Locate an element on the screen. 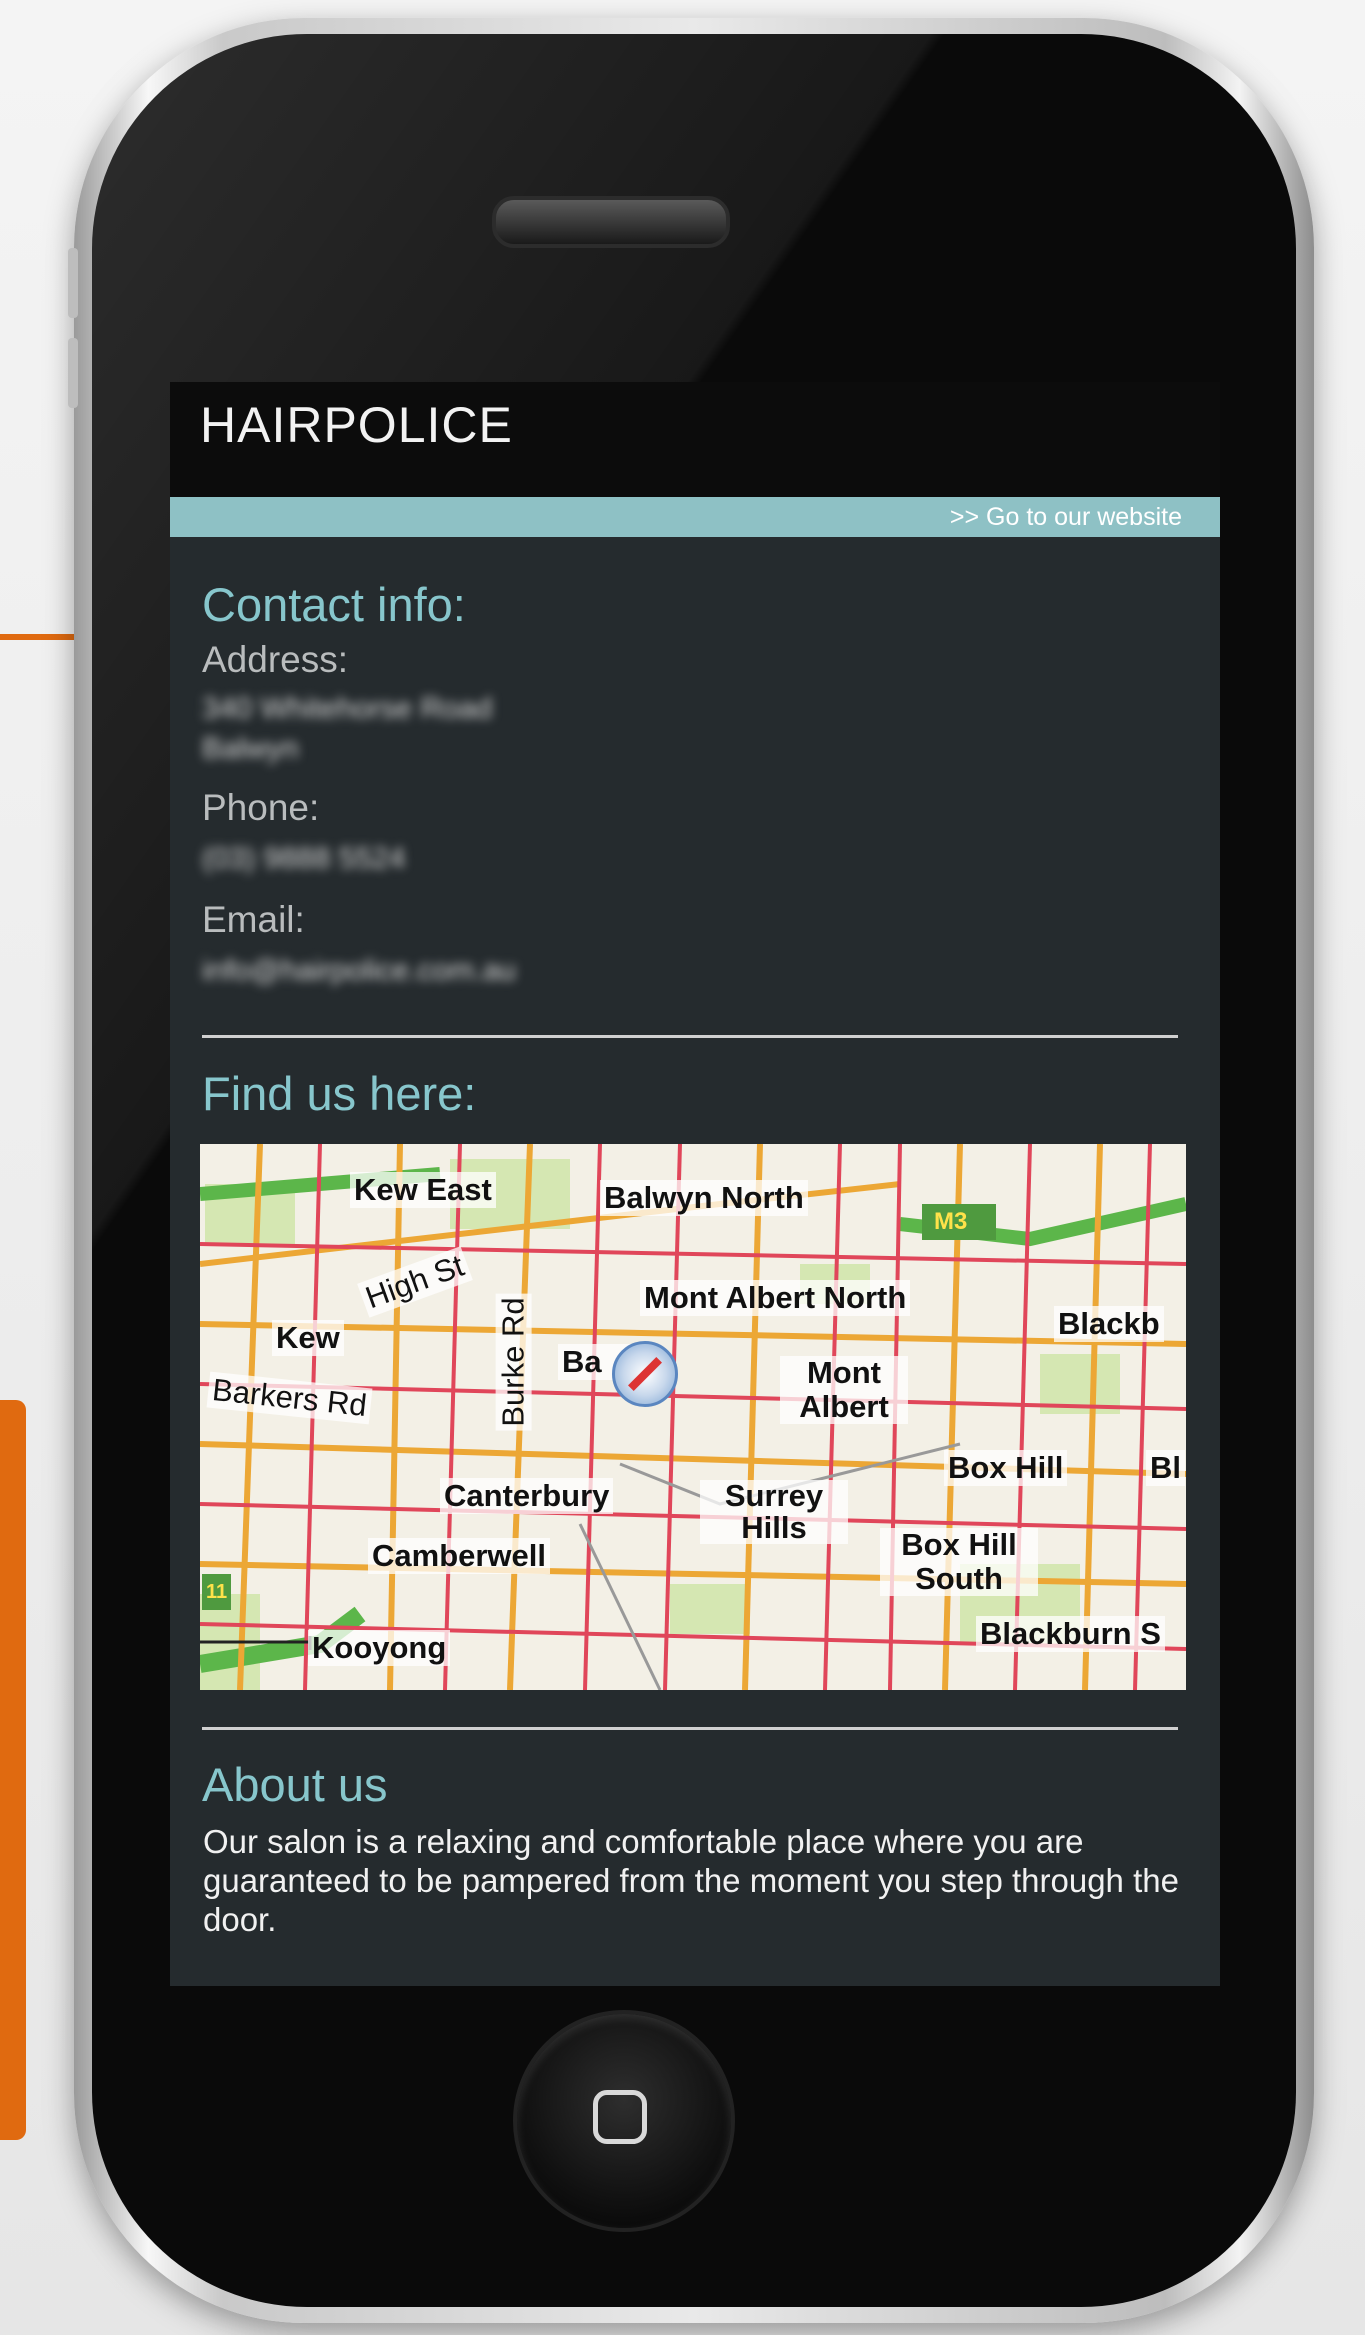 The image size is (1365, 2335). about-us-heading: About us is located at coordinates (295, 1784).